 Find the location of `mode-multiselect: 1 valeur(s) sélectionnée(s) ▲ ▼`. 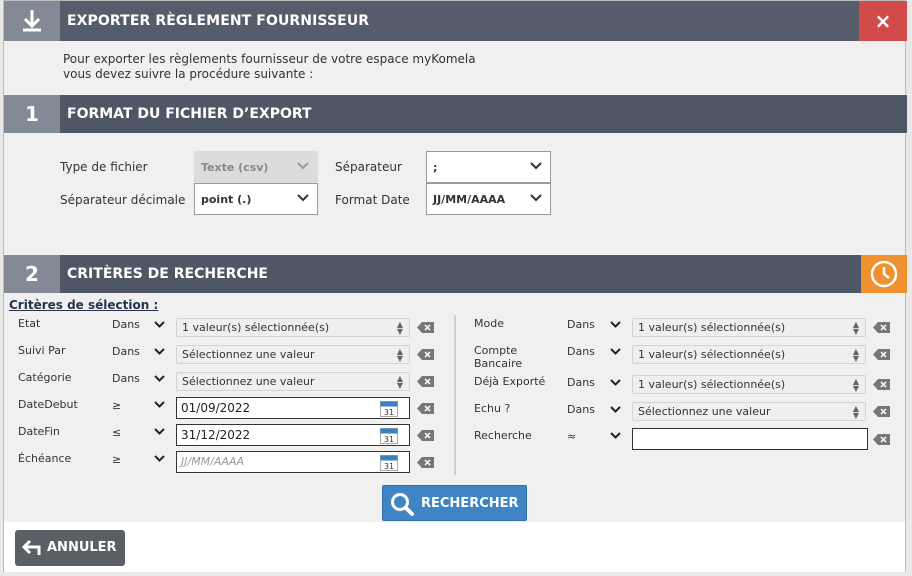

mode-multiselect: 1 valeur(s) sélectionnée(s) ▲ ▼ is located at coordinates (749, 327).